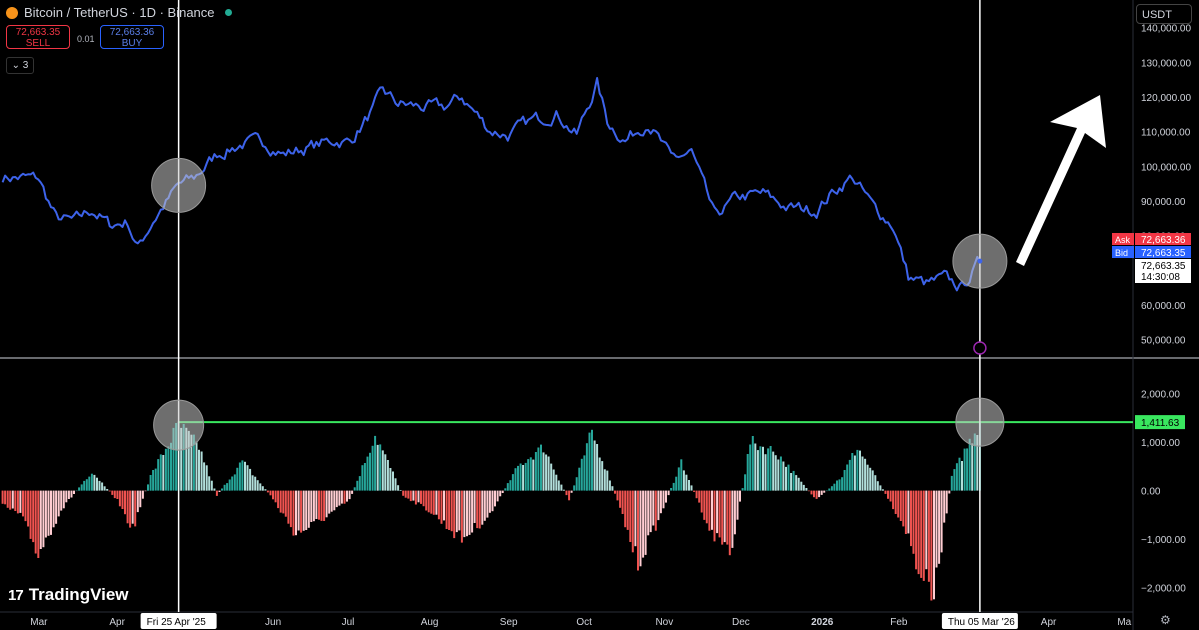  I want to click on brand-label: TradingView, so click(78, 594).